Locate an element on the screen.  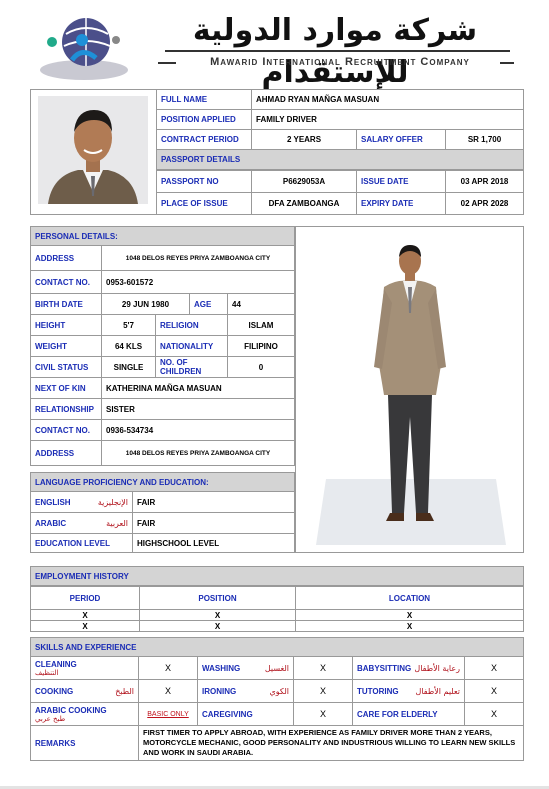
logo-rule is located at coordinates (337, 51).